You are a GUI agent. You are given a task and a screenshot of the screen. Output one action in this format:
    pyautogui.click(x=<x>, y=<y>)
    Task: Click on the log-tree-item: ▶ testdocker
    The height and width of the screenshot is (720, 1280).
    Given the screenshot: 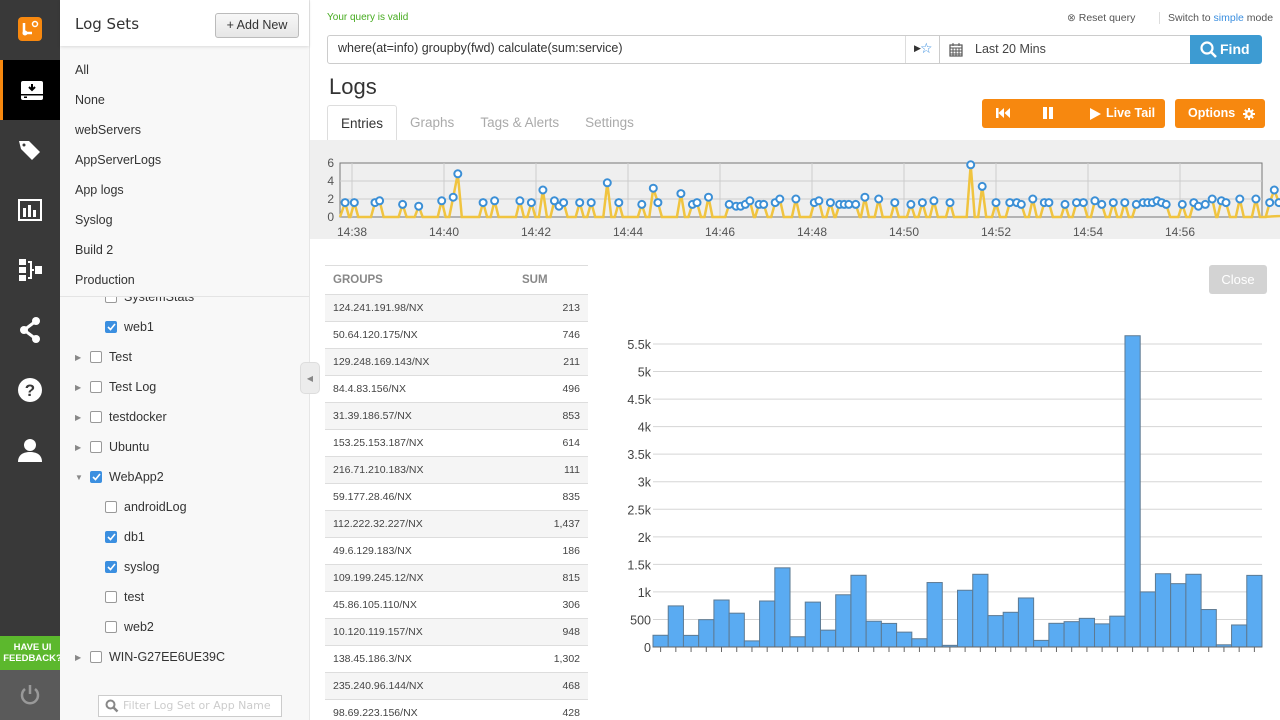 What is the action you would take?
    pyautogui.click(x=121, y=417)
    